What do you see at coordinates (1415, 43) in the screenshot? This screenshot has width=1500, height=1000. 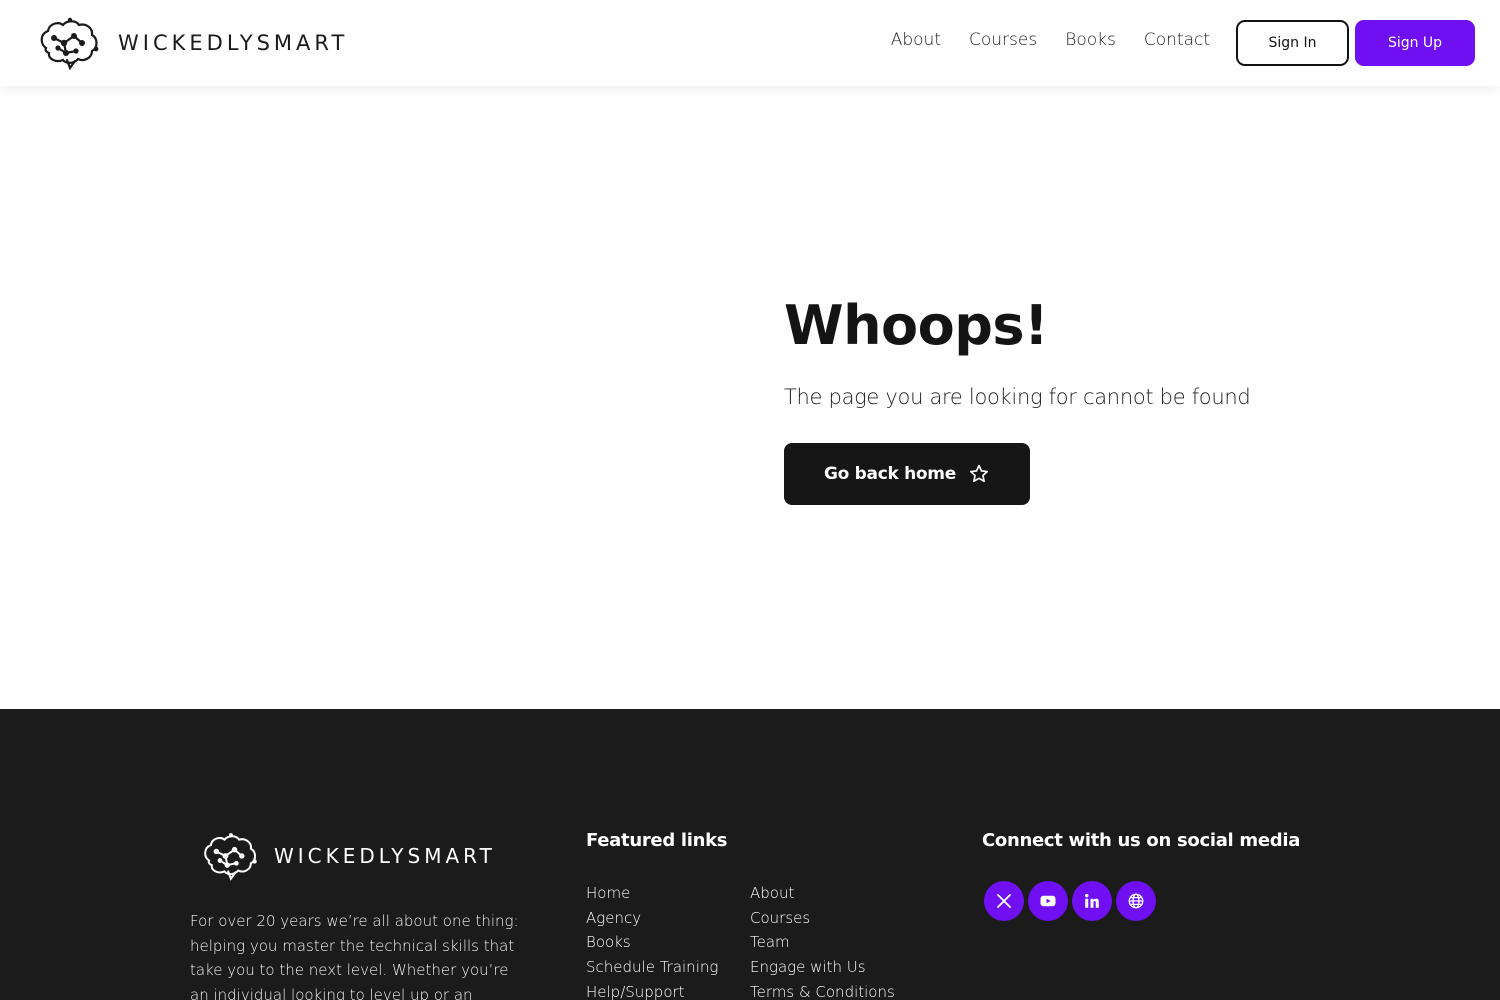 I see `sign-up-button: Sign Up` at bounding box center [1415, 43].